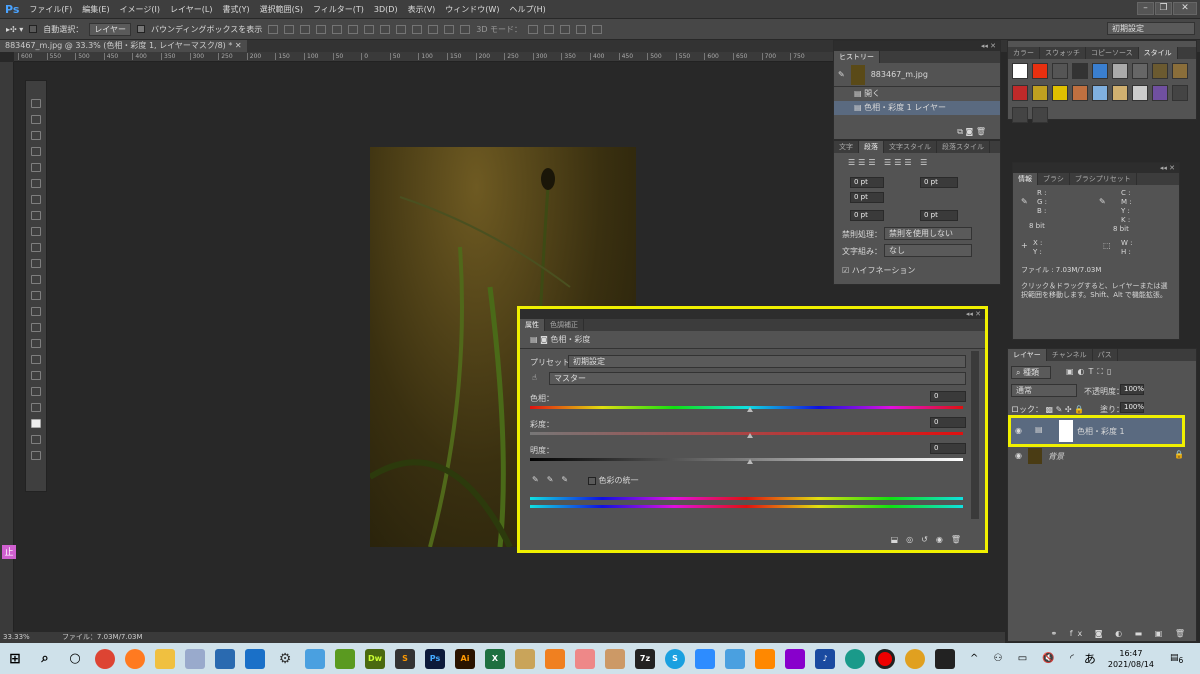 The width and height of the screenshot is (1200, 674). Describe the element at coordinates (765, 658) in the screenshot. I see `vlc-icon` at that location.